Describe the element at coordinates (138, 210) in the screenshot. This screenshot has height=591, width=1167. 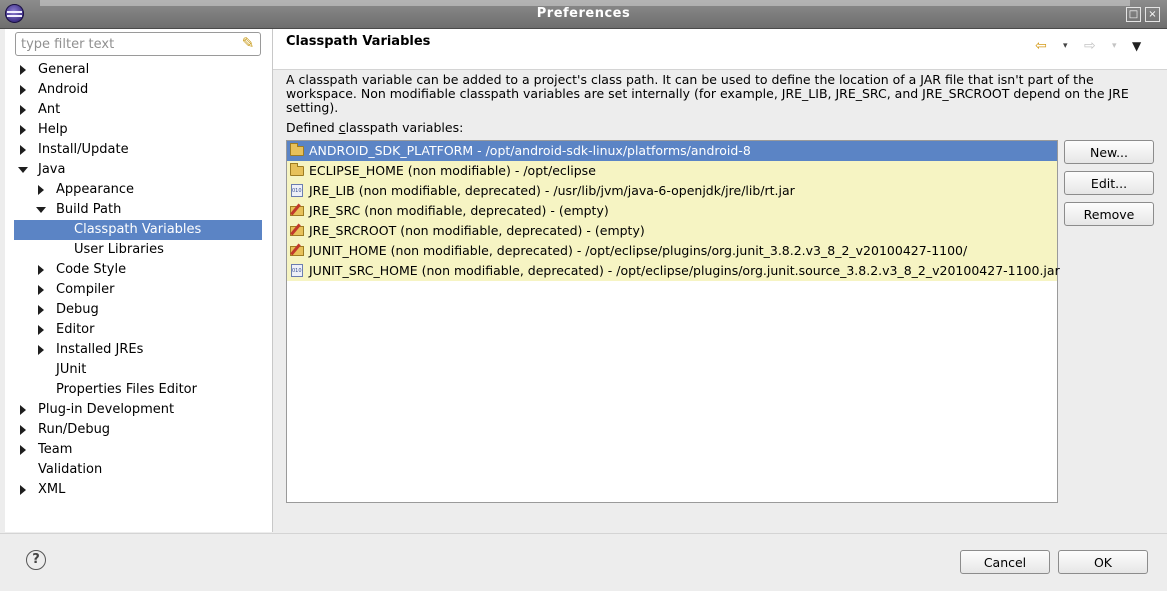
I see `tree-item-build-path: Build Path` at that location.